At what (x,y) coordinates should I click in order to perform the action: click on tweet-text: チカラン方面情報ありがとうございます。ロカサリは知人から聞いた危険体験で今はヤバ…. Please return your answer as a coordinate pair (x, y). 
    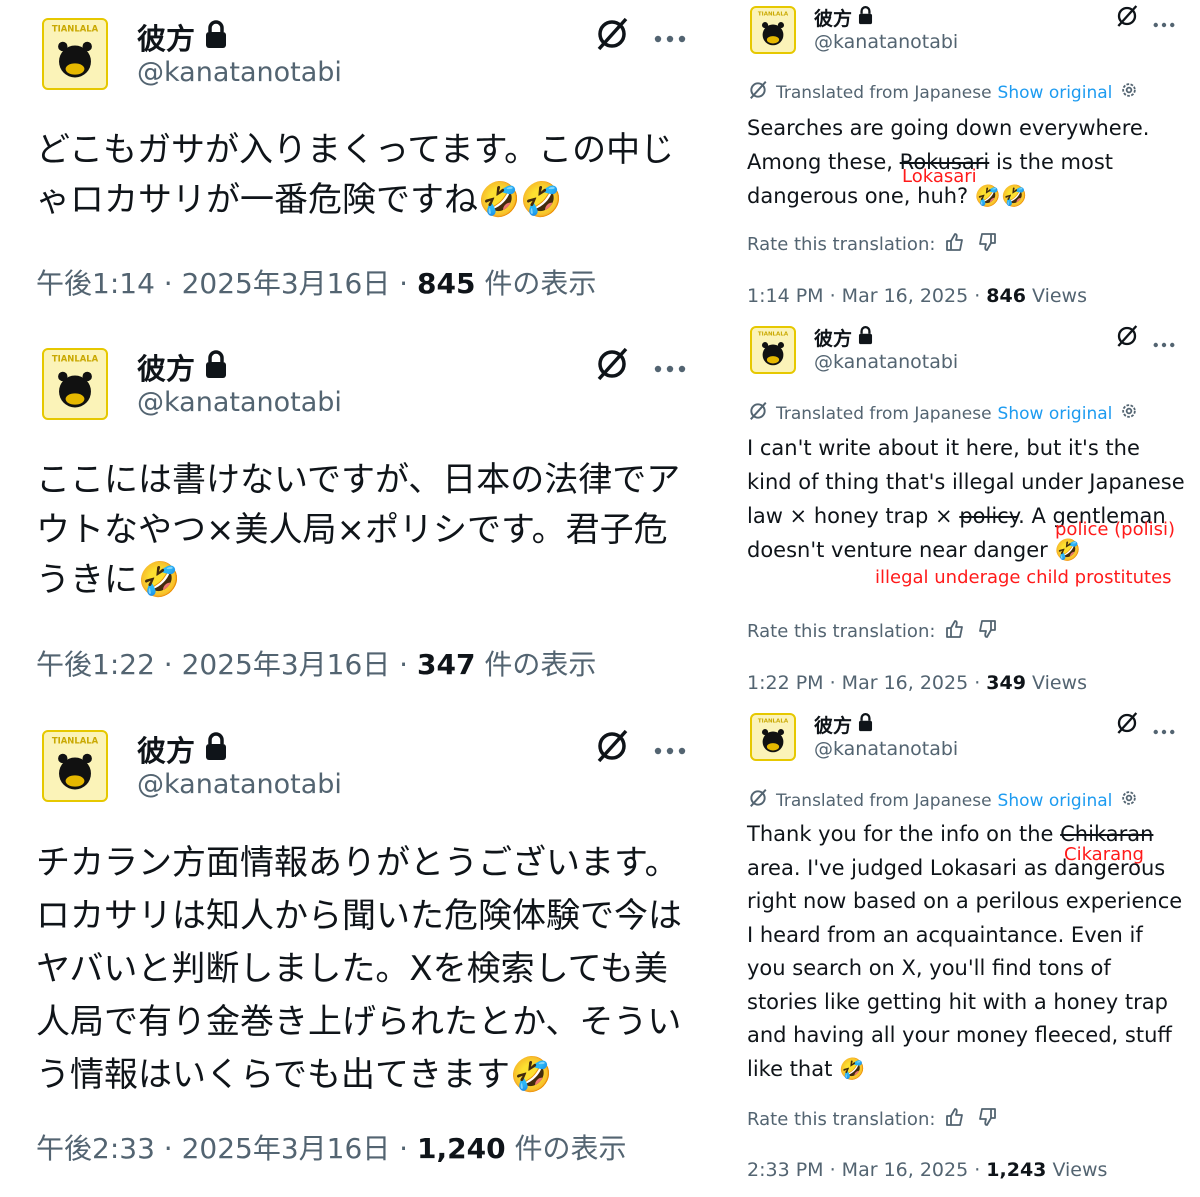
    Looking at the image, I should click on (359, 969).